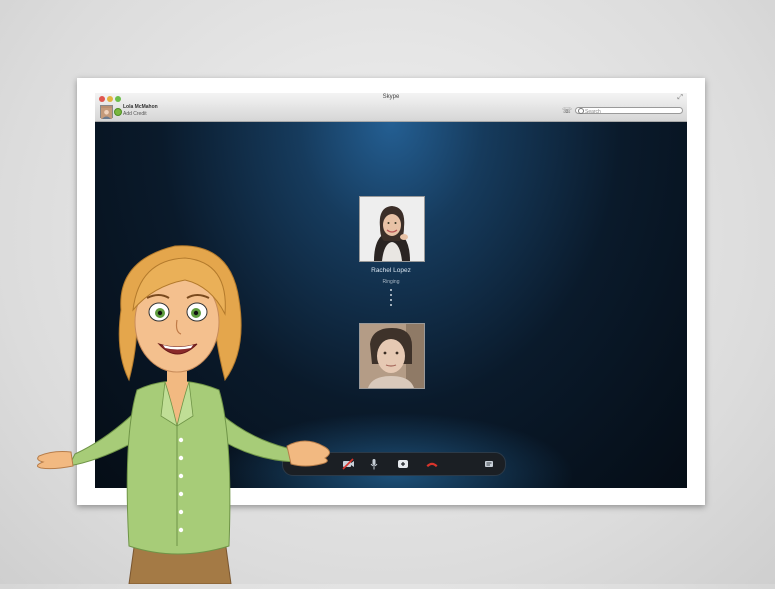  Describe the element at coordinates (391, 97) in the screenshot. I see `window-title: Skype` at that location.